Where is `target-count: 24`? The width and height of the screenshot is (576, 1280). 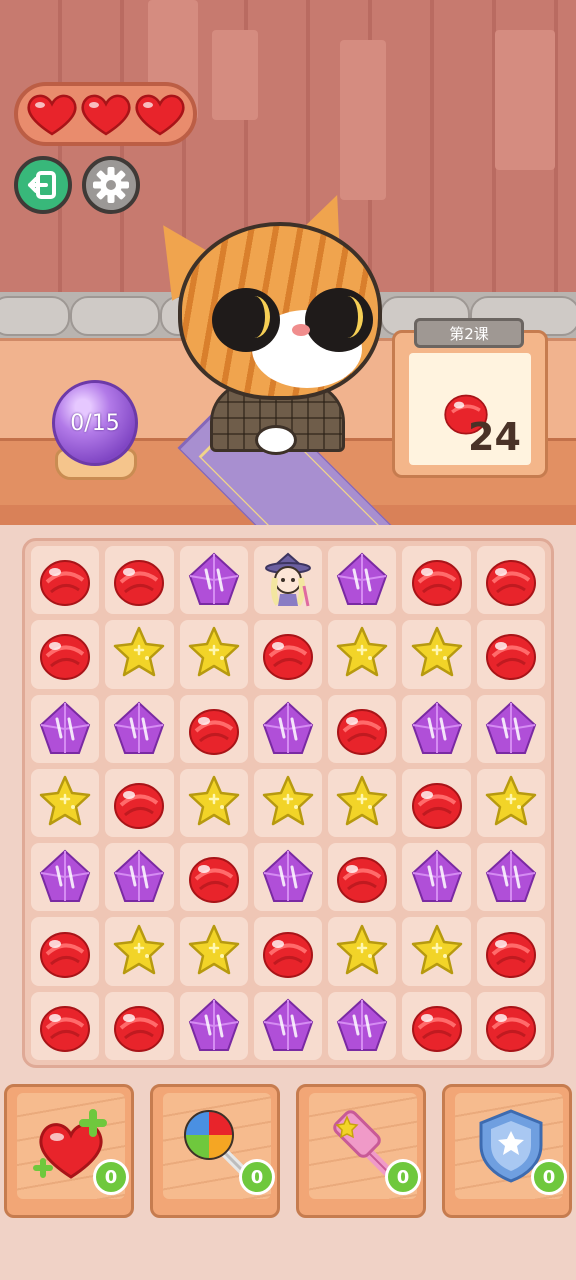 target-count: 24 is located at coordinates (494, 437).